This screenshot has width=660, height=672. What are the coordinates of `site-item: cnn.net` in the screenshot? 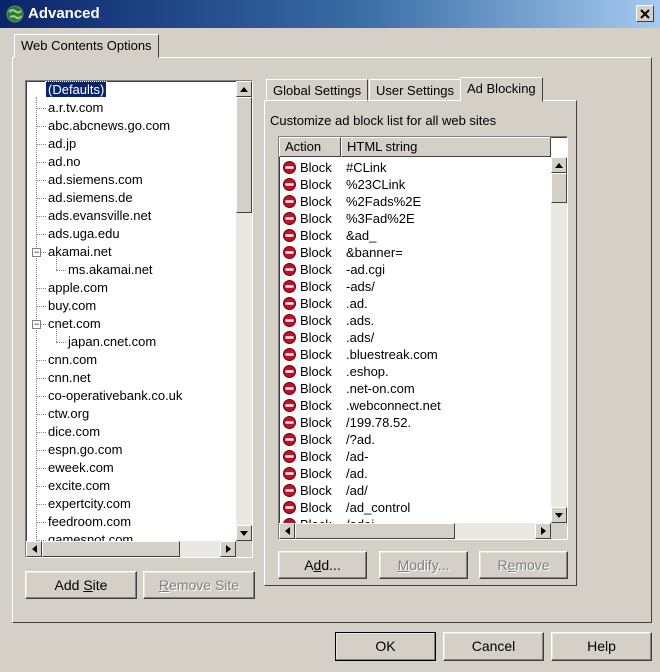 It's located at (69, 378).